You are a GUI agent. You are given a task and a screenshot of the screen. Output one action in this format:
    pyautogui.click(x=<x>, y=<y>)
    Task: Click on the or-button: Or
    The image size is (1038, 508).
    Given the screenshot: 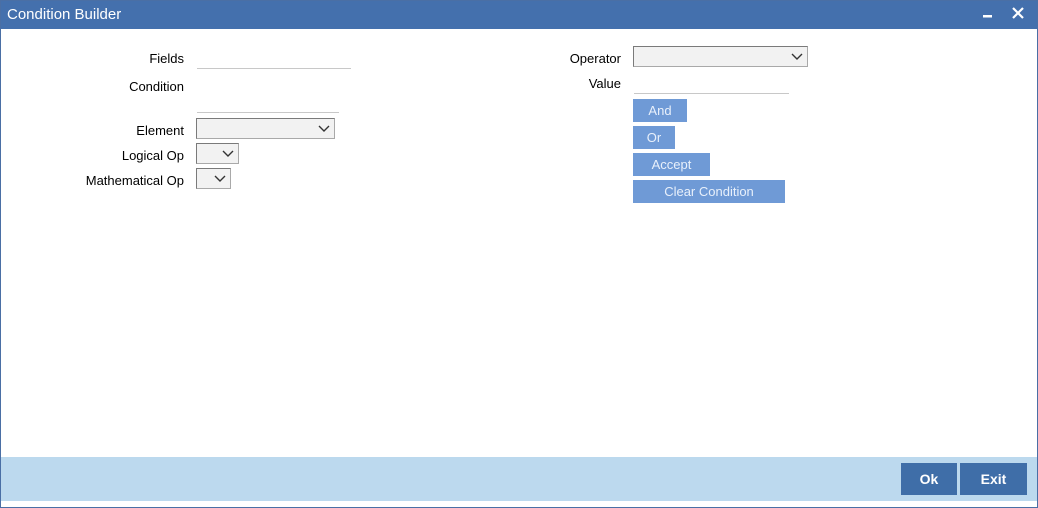 What is the action you would take?
    pyautogui.click(x=654, y=137)
    